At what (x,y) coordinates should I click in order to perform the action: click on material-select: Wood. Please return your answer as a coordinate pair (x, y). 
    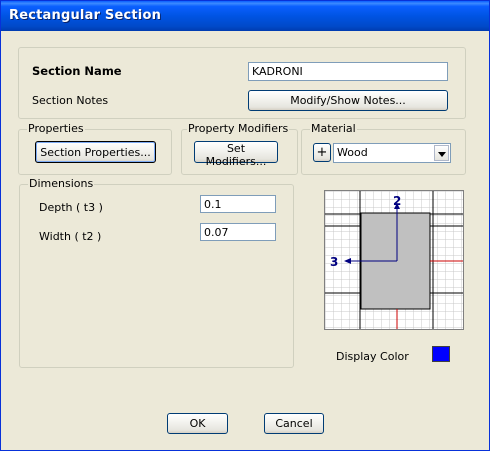
    Looking at the image, I should click on (392, 153).